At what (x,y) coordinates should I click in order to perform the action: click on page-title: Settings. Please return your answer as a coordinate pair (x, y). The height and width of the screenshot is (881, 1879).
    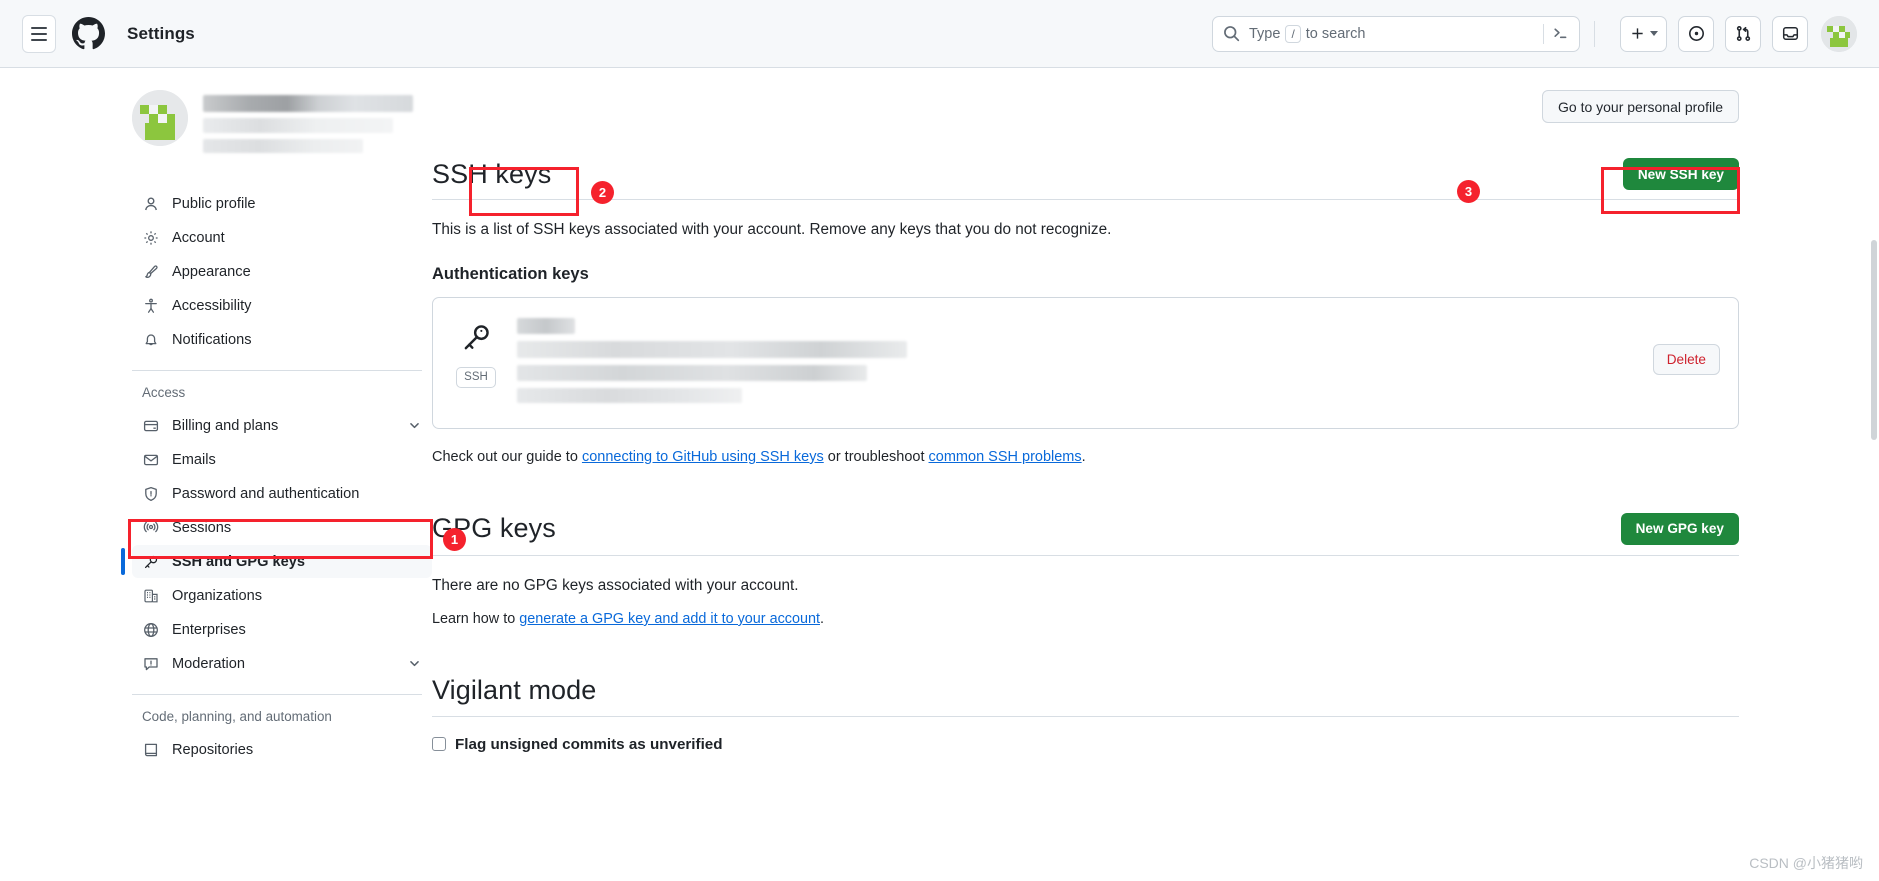
    Looking at the image, I should click on (161, 33).